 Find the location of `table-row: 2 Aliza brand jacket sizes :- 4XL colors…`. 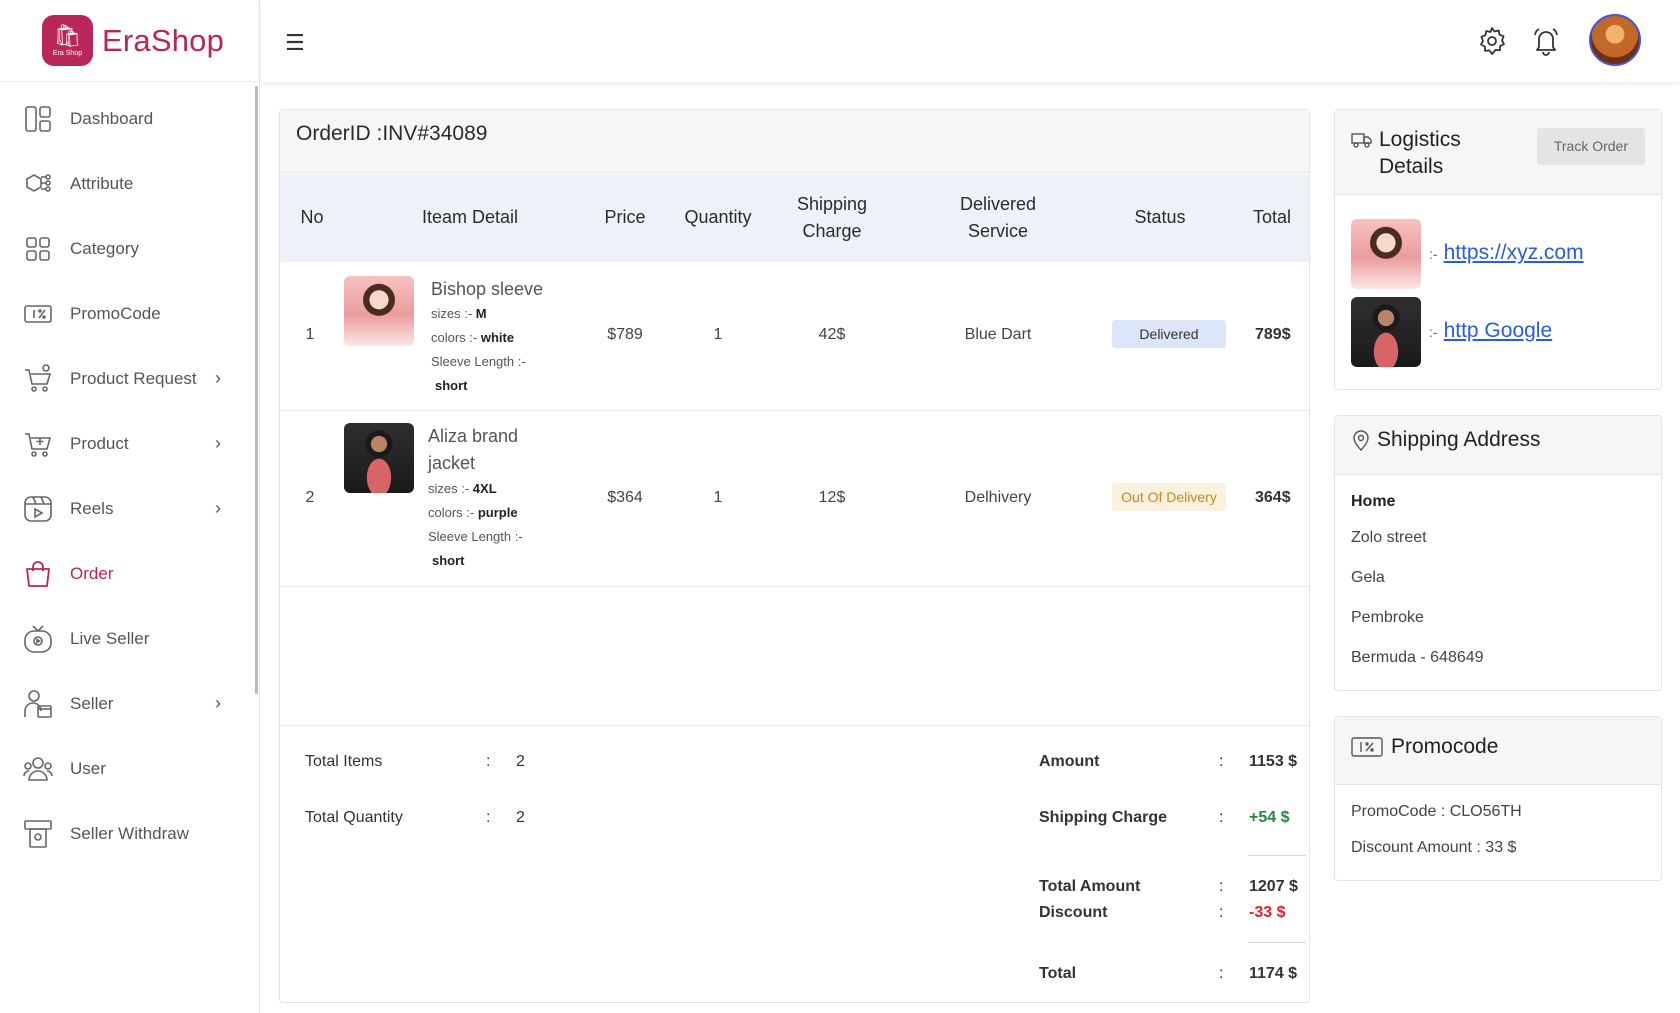

table-row: 2 Aliza brand jacket sizes :- 4XL colors… is located at coordinates (794, 499).